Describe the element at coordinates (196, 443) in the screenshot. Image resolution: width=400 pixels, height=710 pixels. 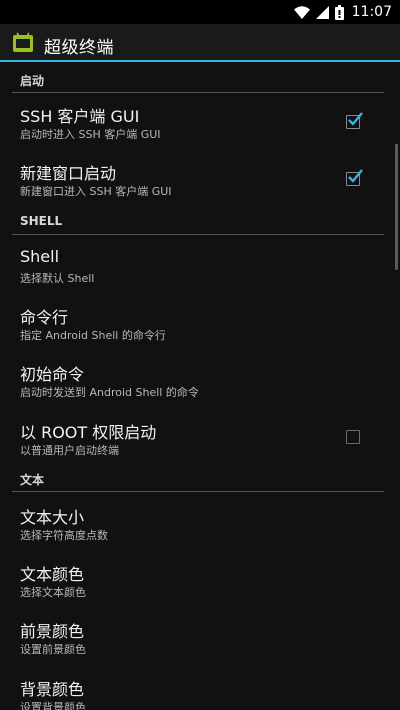
I see `pref-root-launch: 以 ROOT 权限启动 以普通用户启动终端` at that location.